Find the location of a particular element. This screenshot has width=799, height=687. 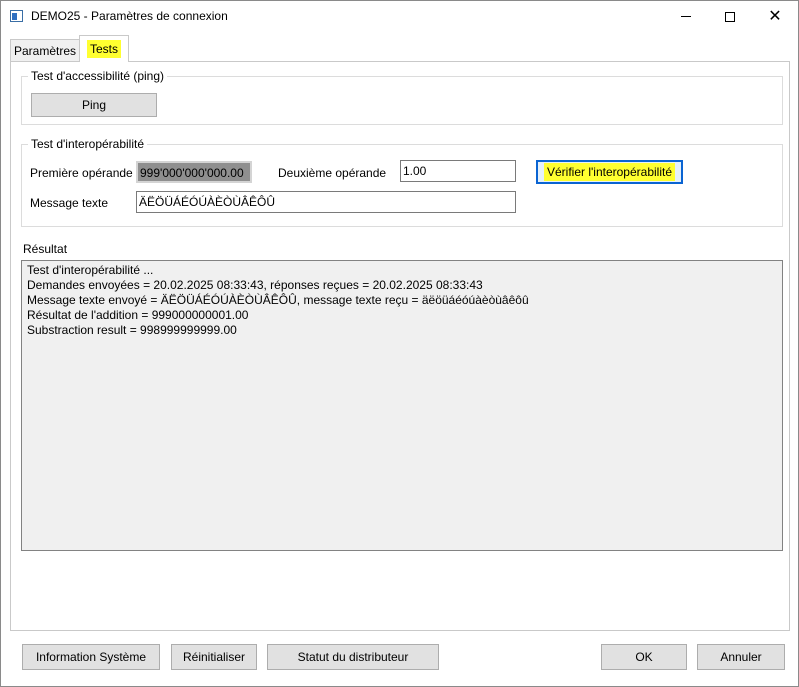

verify-interoperability-button: Vérifier l'interopérabilité is located at coordinates (609, 172).